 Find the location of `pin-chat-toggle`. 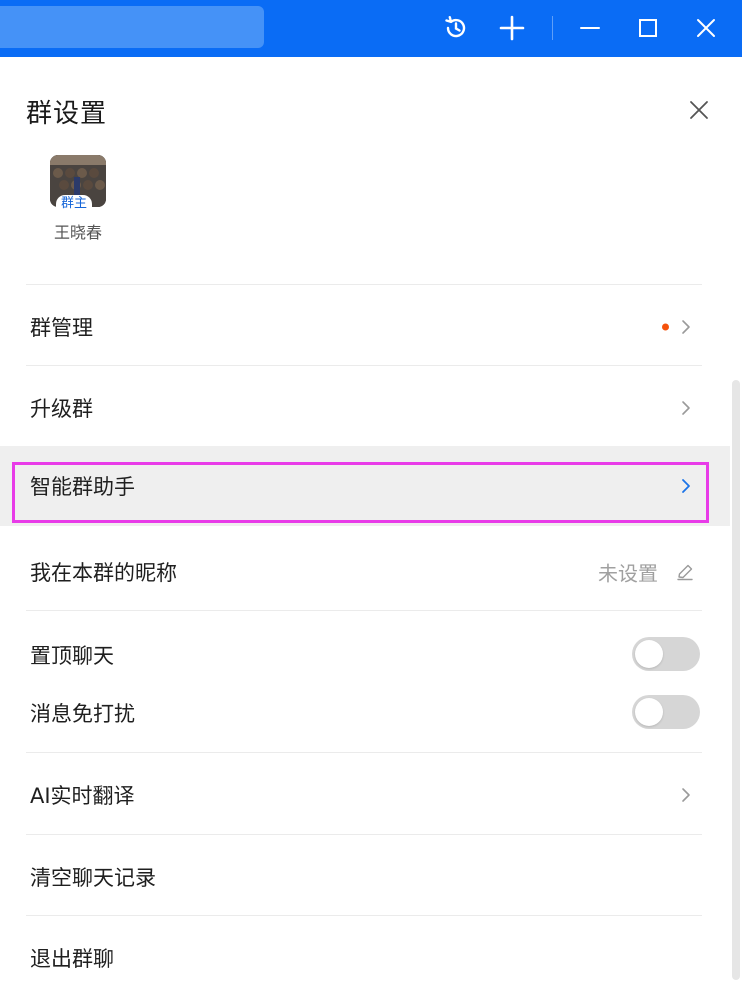

pin-chat-toggle is located at coordinates (666, 654).